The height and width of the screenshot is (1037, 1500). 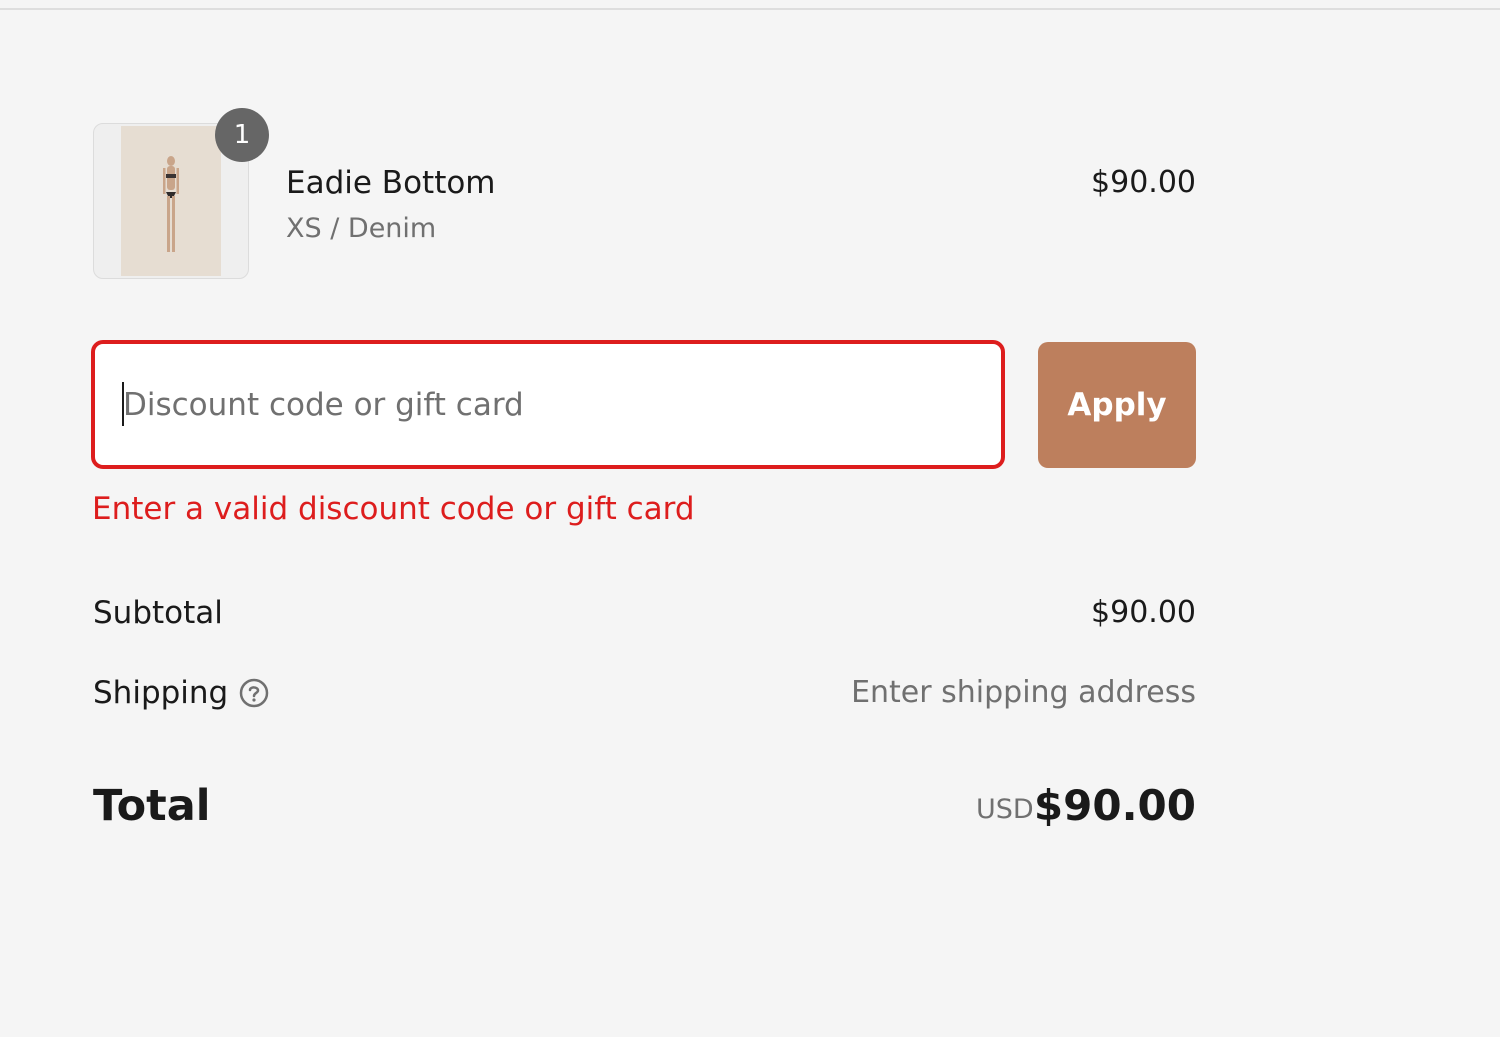 What do you see at coordinates (242, 135) in the screenshot?
I see `quantity-badge: 1` at bounding box center [242, 135].